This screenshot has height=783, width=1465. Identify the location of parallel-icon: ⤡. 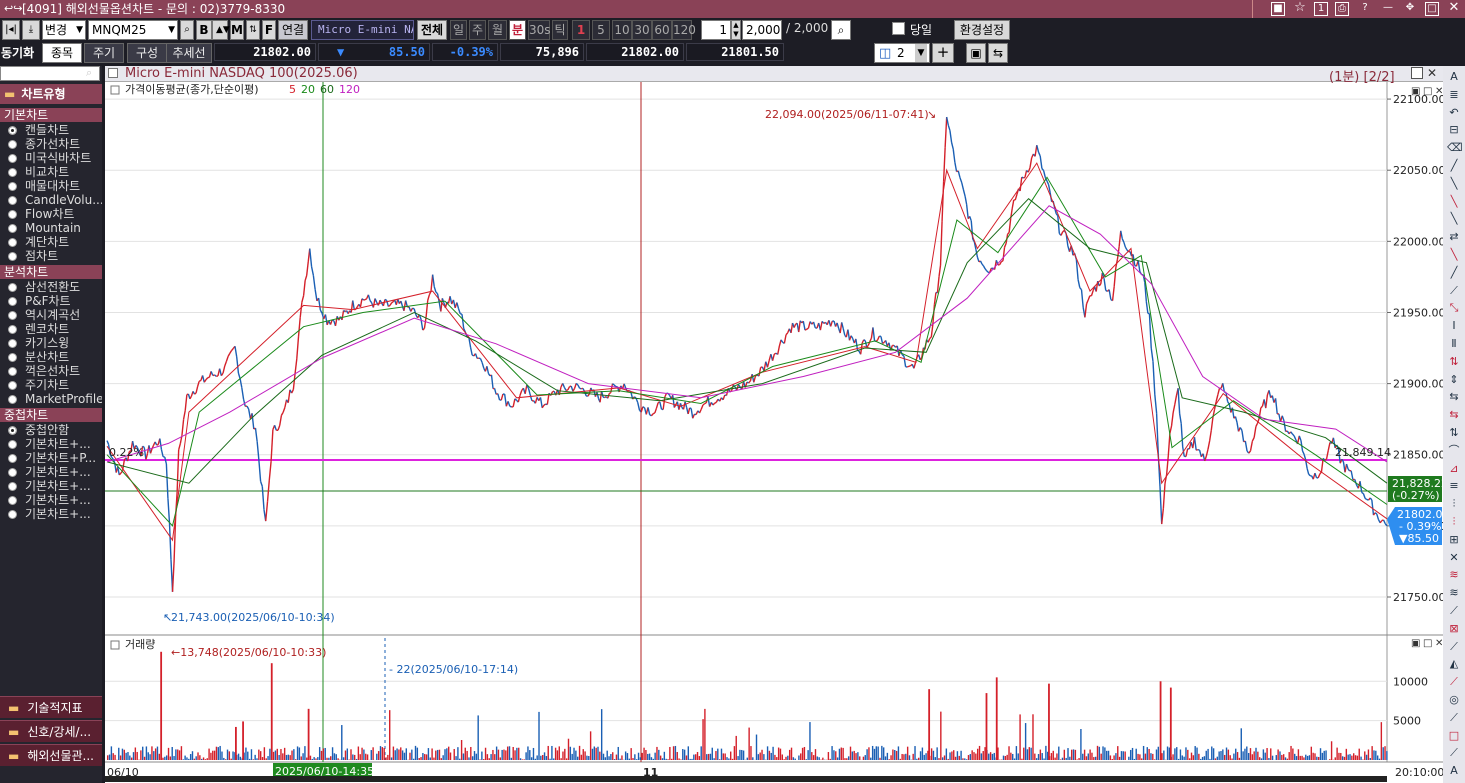
(1454, 308).